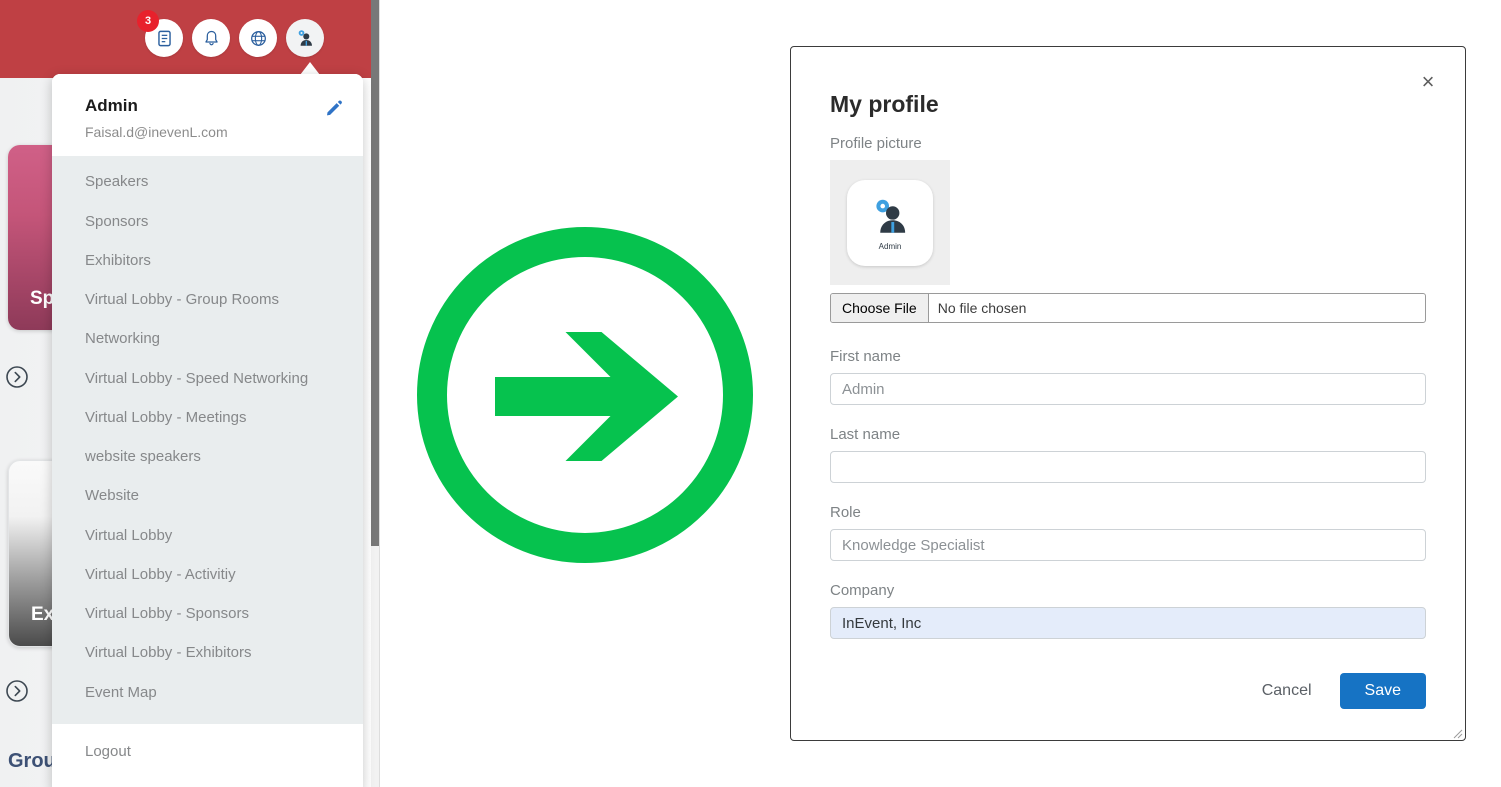  I want to click on dropdown-user-name: Admin, so click(111, 105).